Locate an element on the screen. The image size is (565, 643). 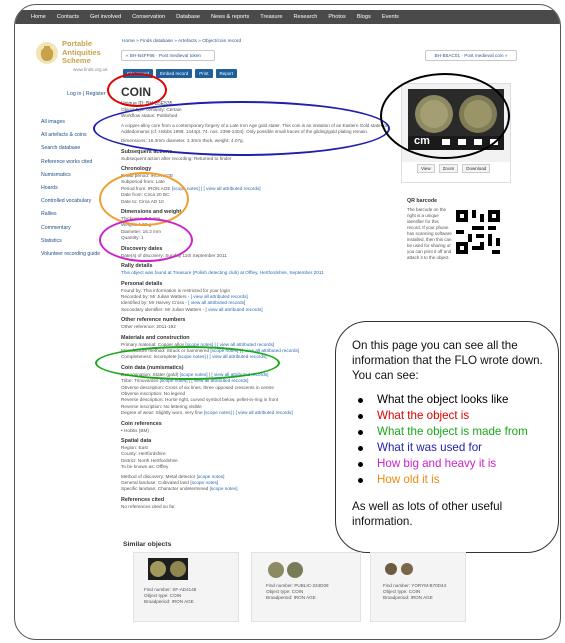
callout-item-what: What the object is is located at coordinates (451, 416).